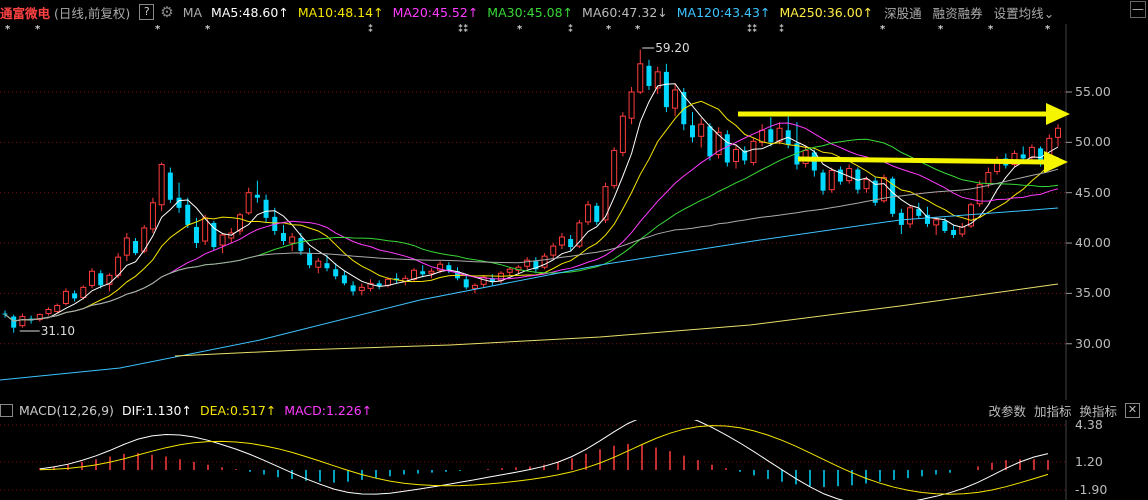  Describe the element at coordinates (1091, 489) in the screenshot. I see `macd-axis-label: -1.90` at that location.